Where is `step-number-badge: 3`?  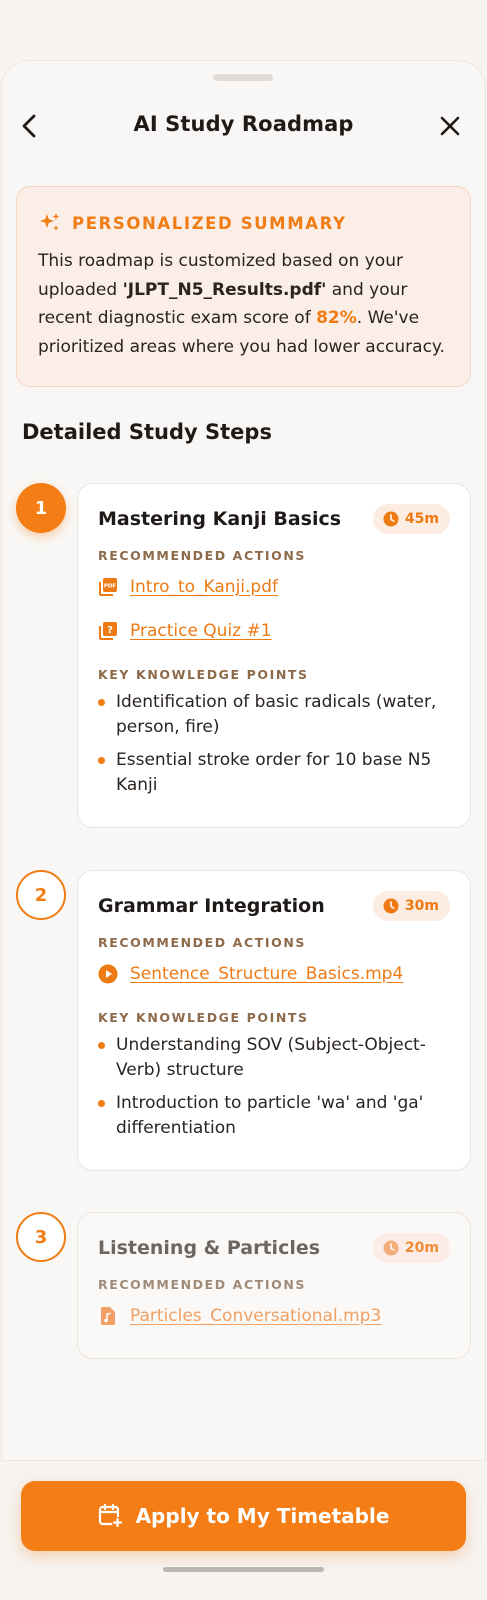 step-number-badge: 3 is located at coordinates (41, 1237).